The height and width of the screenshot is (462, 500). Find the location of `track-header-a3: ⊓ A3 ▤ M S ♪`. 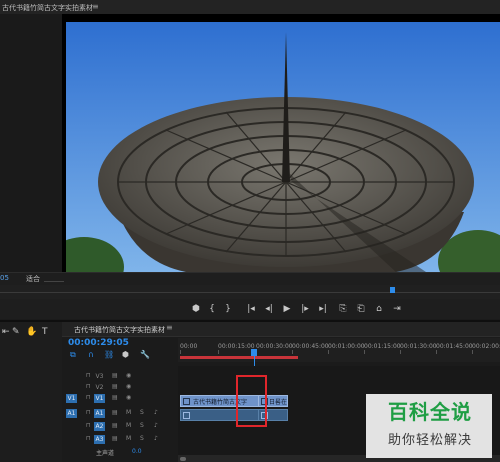

track-header-a3: ⊓ A3 ▤ M S ♪ is located at coordinates (120, 440).